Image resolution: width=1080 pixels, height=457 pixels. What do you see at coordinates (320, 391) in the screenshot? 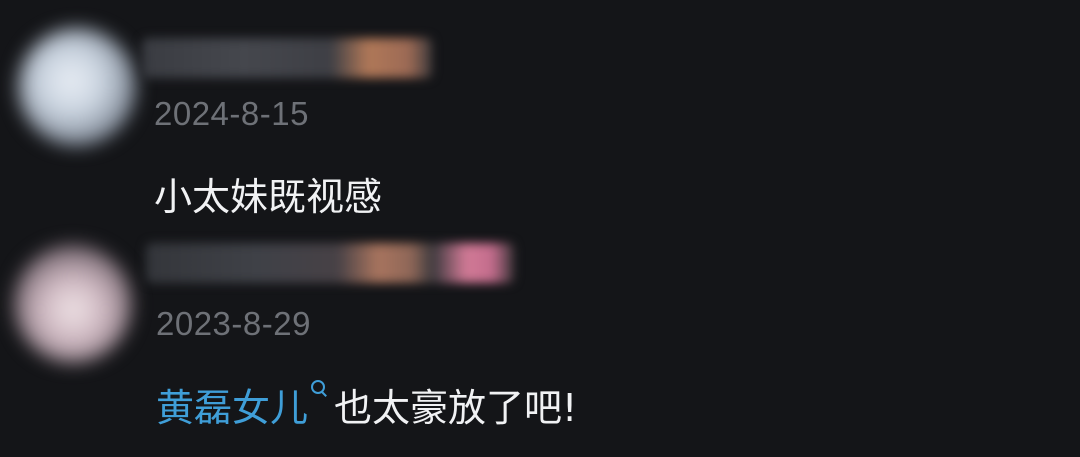
I see `search-icon` at bounding box center [320, 391].